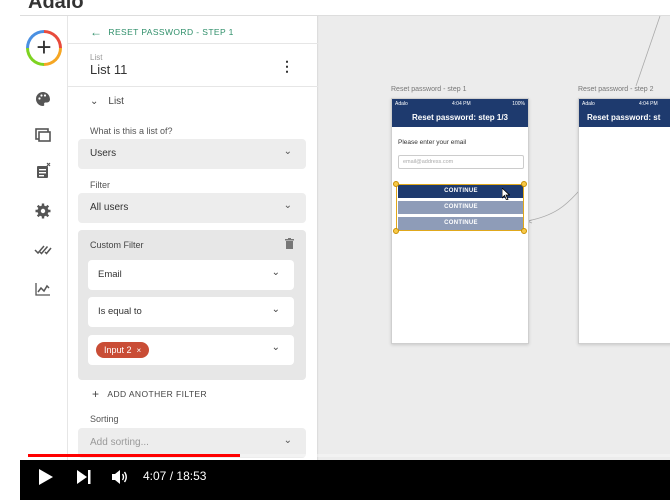 The width and height of the screenshot is (670, 500). I want to click on video-timecode: 4:07 / 18:53, so click(174, 476).